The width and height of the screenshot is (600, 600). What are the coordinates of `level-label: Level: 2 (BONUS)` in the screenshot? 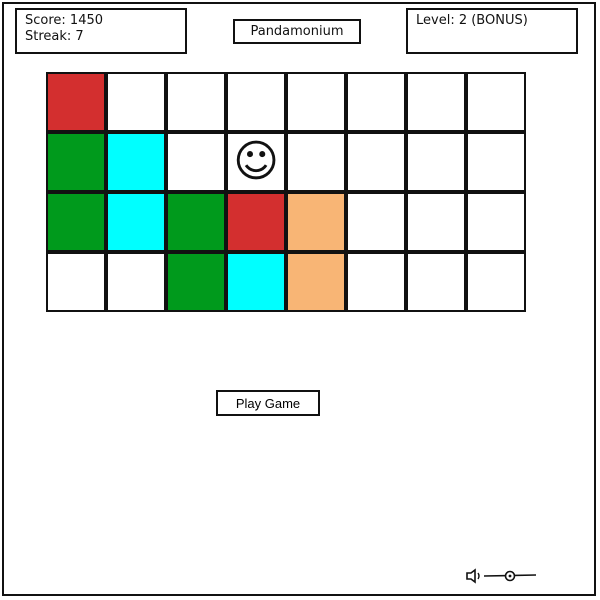 It's located at (472, 20).